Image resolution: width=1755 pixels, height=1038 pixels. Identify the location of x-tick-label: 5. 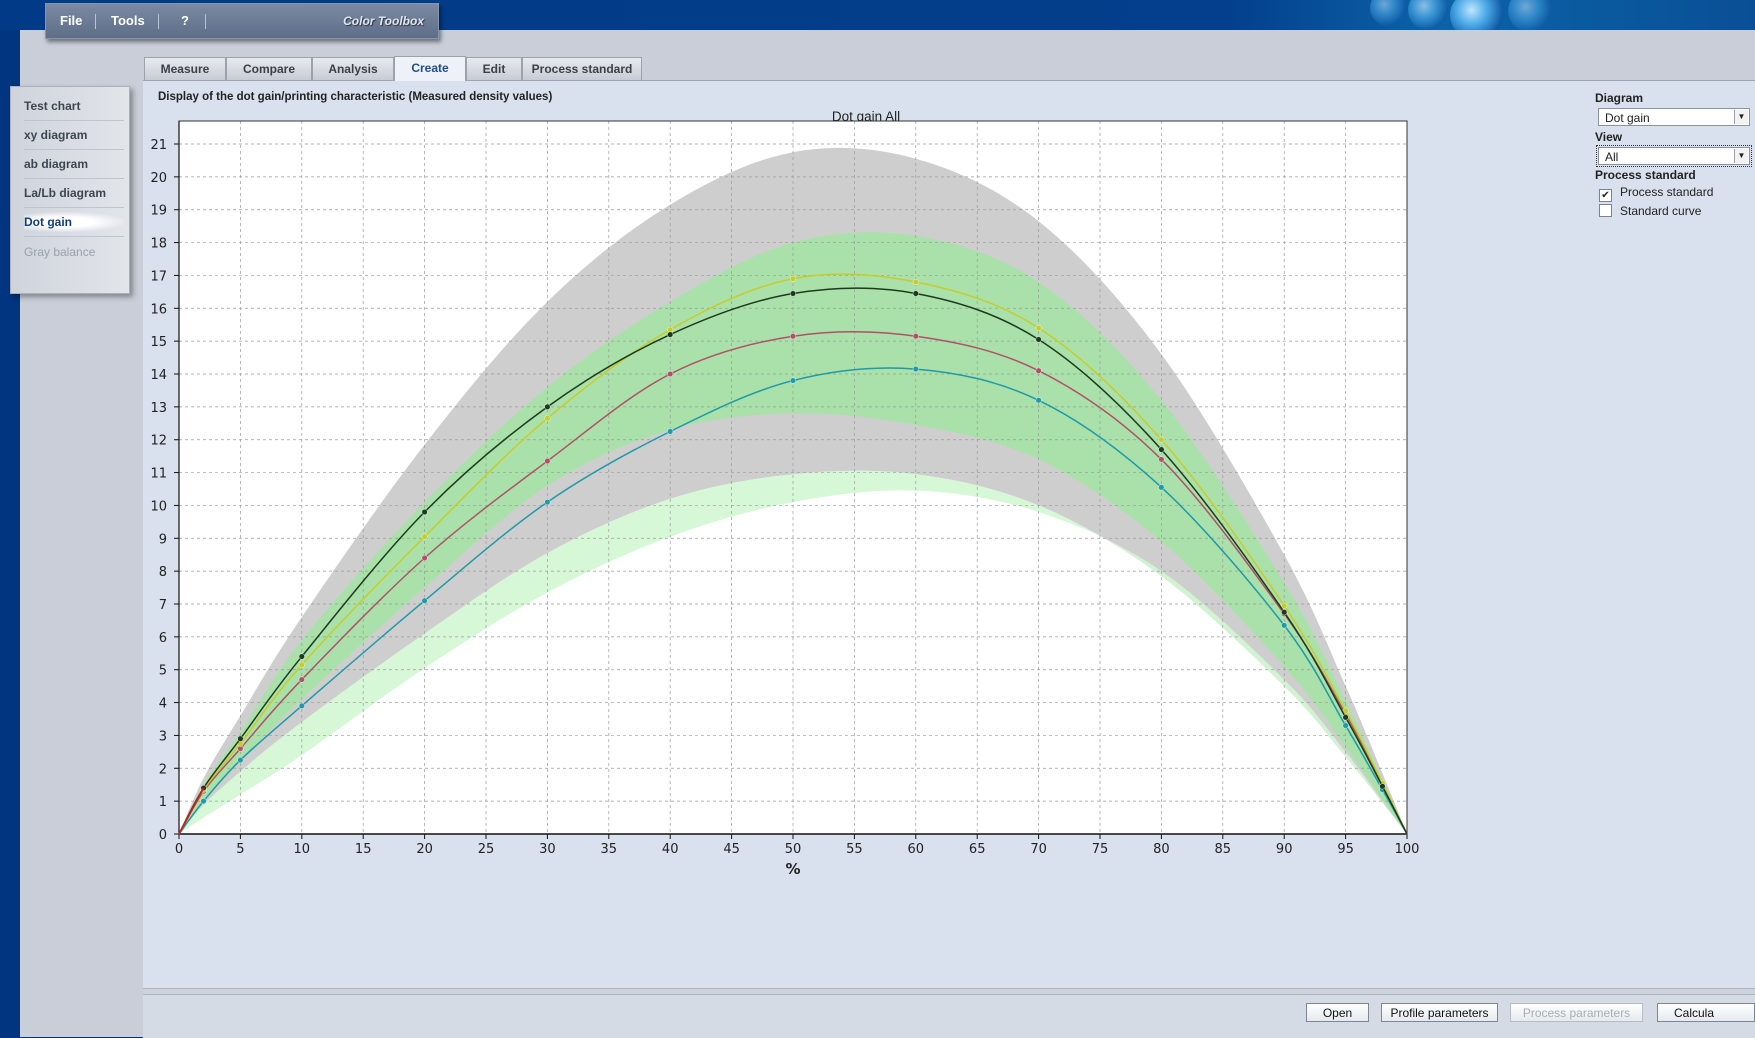
(240, 849).